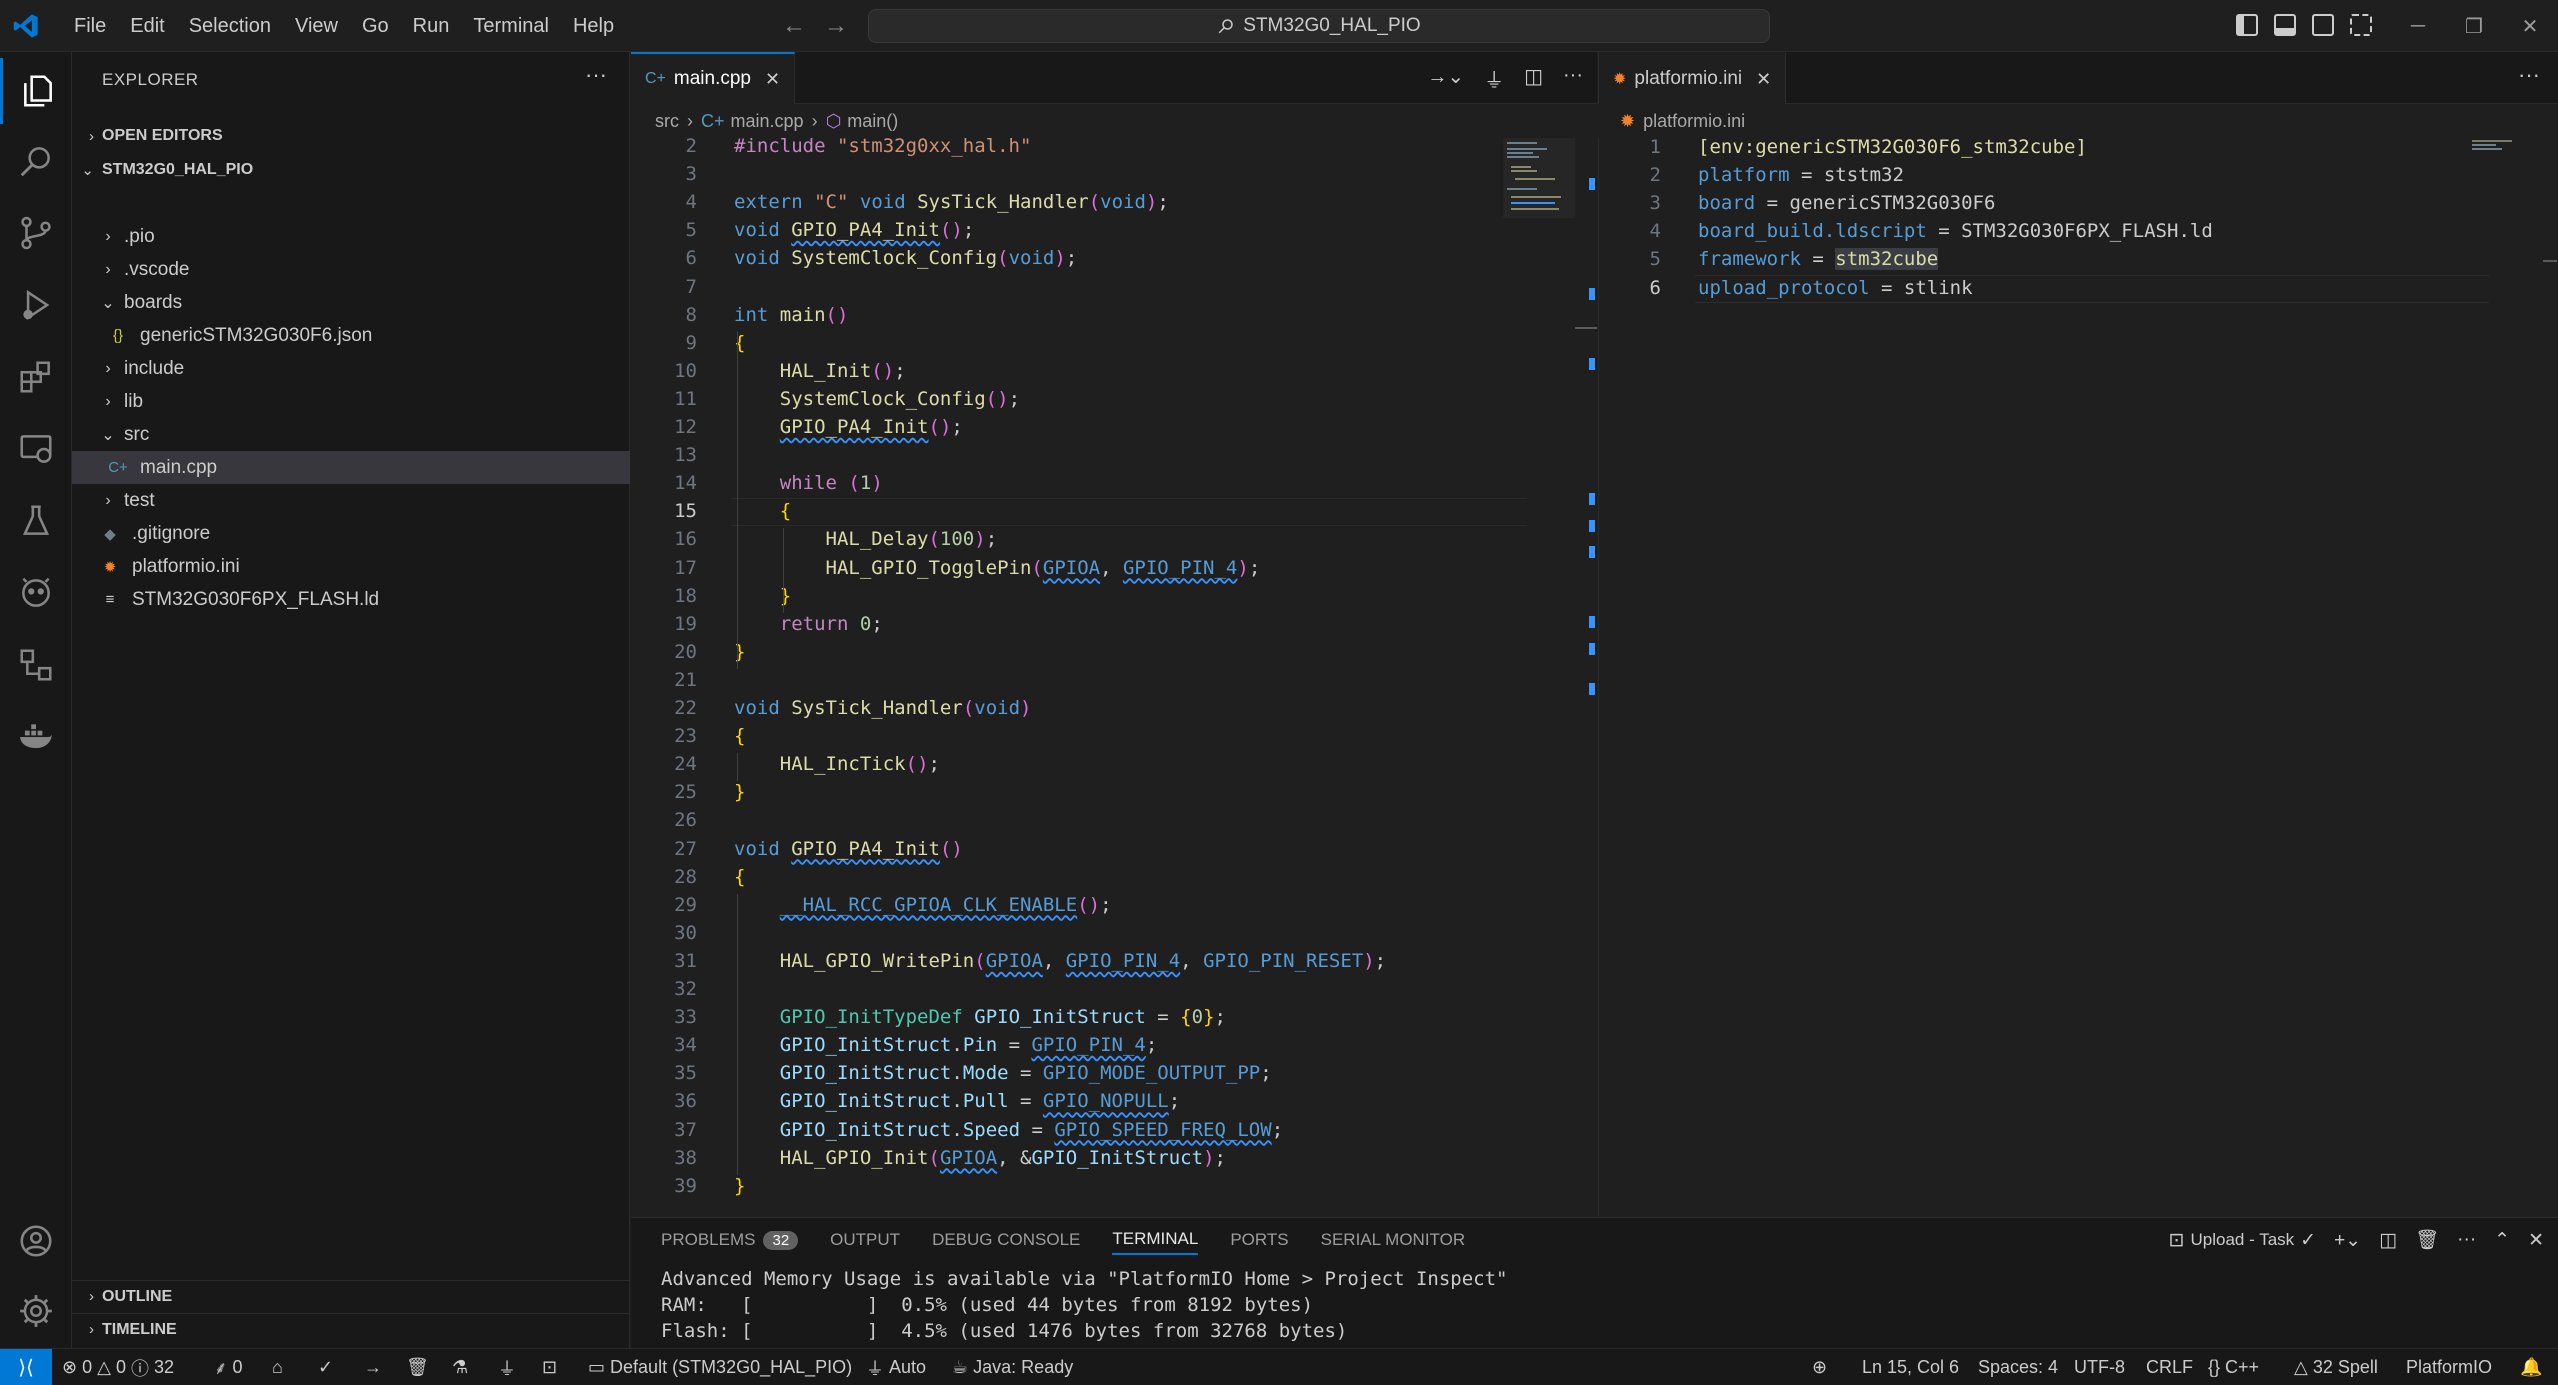 This screenshot has height=1385, width=2558. What do you see at coordinates (351, 599) in the screenshot?
I see `tree-file: ≡ STM32G030F6PX_FLASH.ld` at bounding box center [351, 599].